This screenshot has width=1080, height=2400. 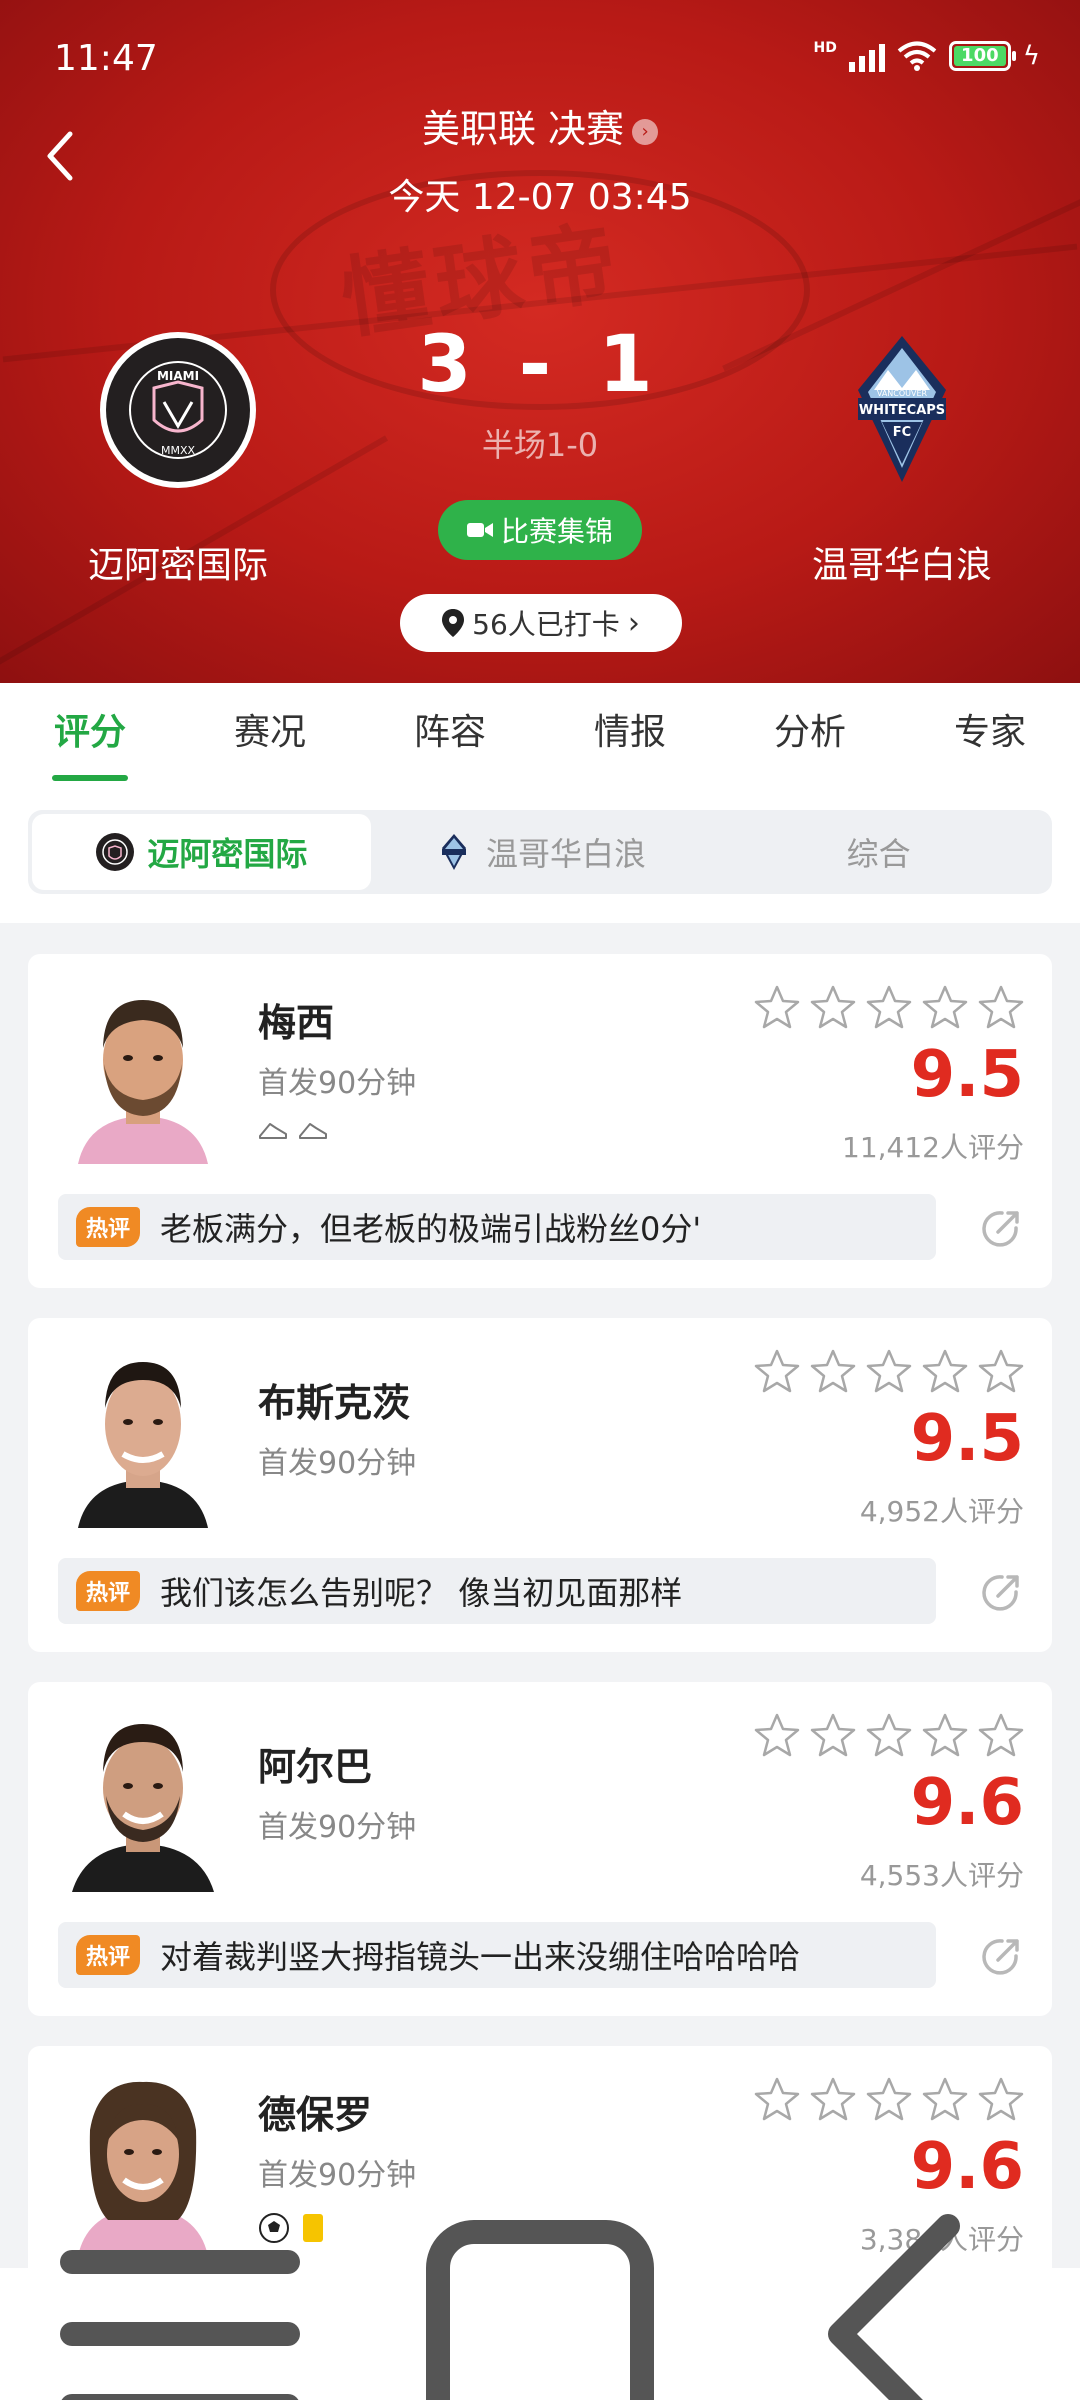 What do you see at coordinates (825, 48) in the screenshot?
I see `network-type: HD` at bounding box center [825, 48].